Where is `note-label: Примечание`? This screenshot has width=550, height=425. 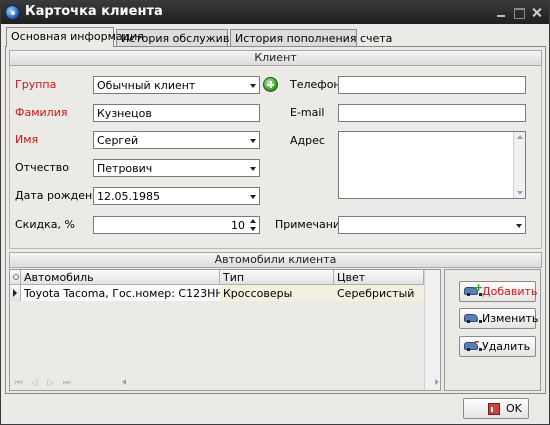 note-label: Примечание is located at coordinates (311, 224).